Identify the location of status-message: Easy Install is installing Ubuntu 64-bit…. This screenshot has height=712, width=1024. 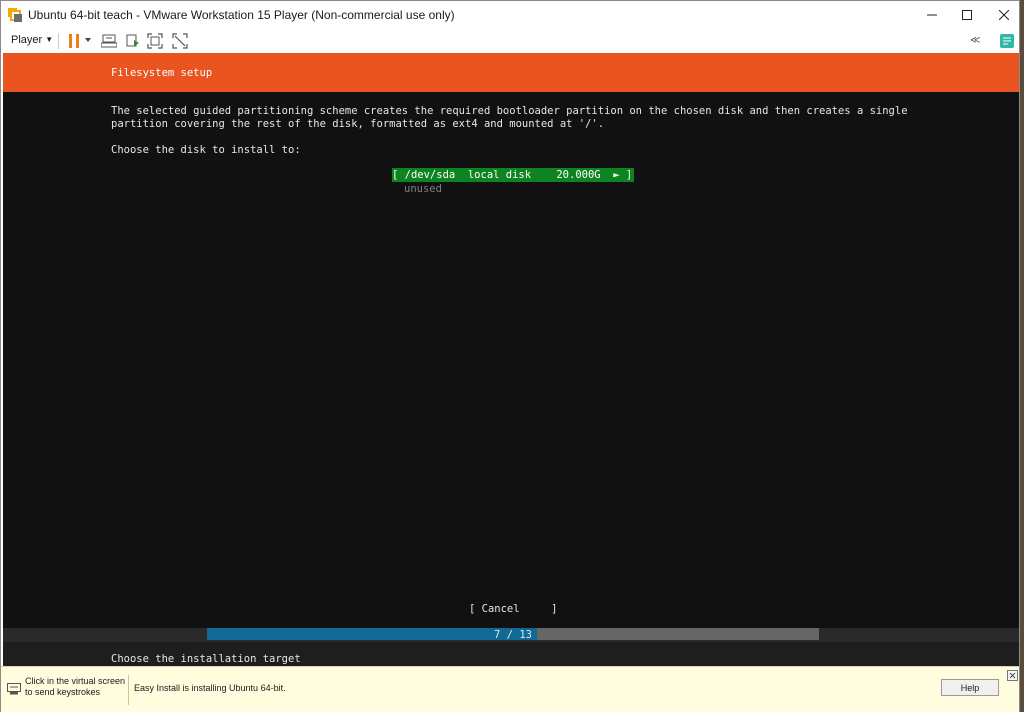
(210, 688).